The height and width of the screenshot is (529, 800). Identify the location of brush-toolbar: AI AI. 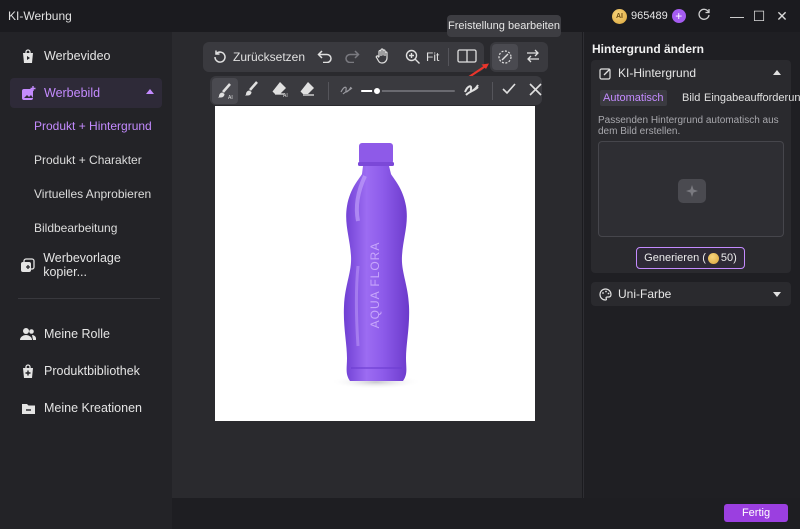
(376, 90).